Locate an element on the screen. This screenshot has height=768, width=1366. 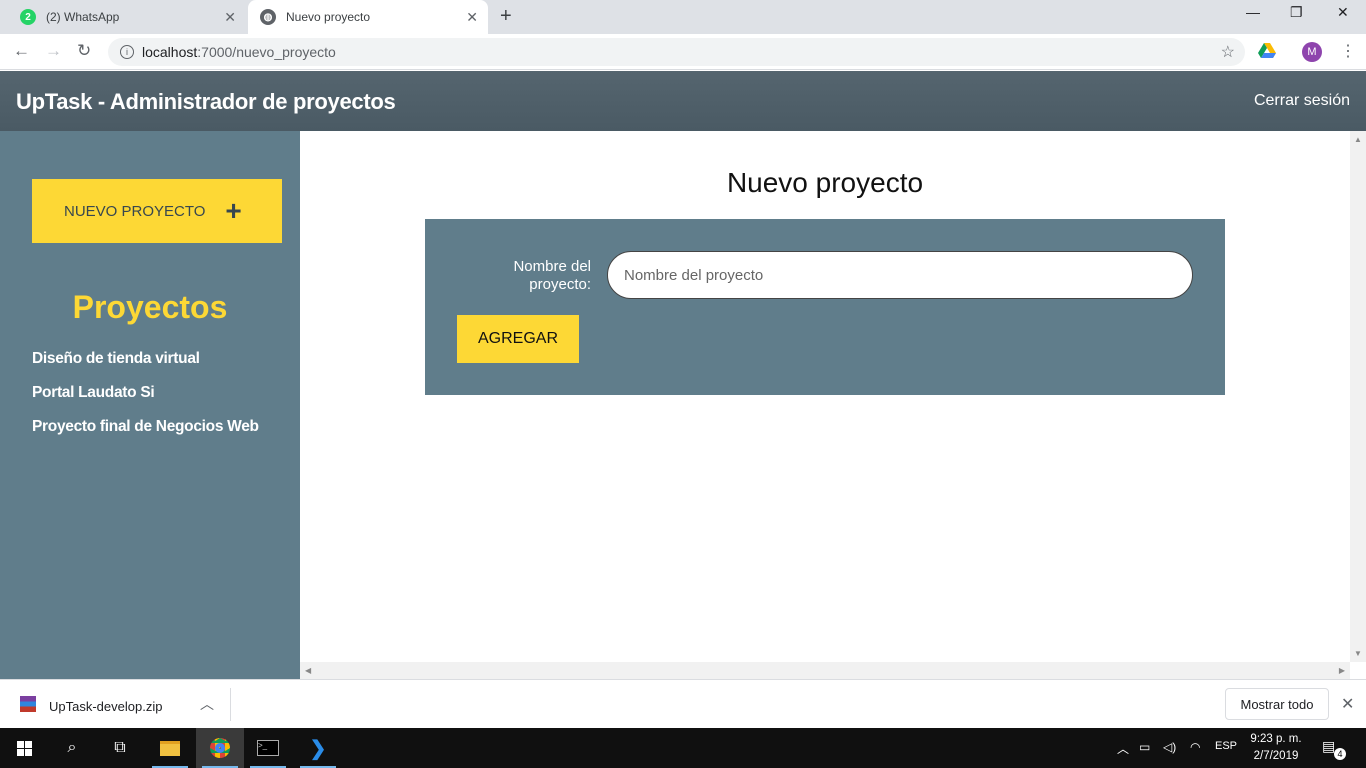
info-icon: i is located at coordinates (127, 52).